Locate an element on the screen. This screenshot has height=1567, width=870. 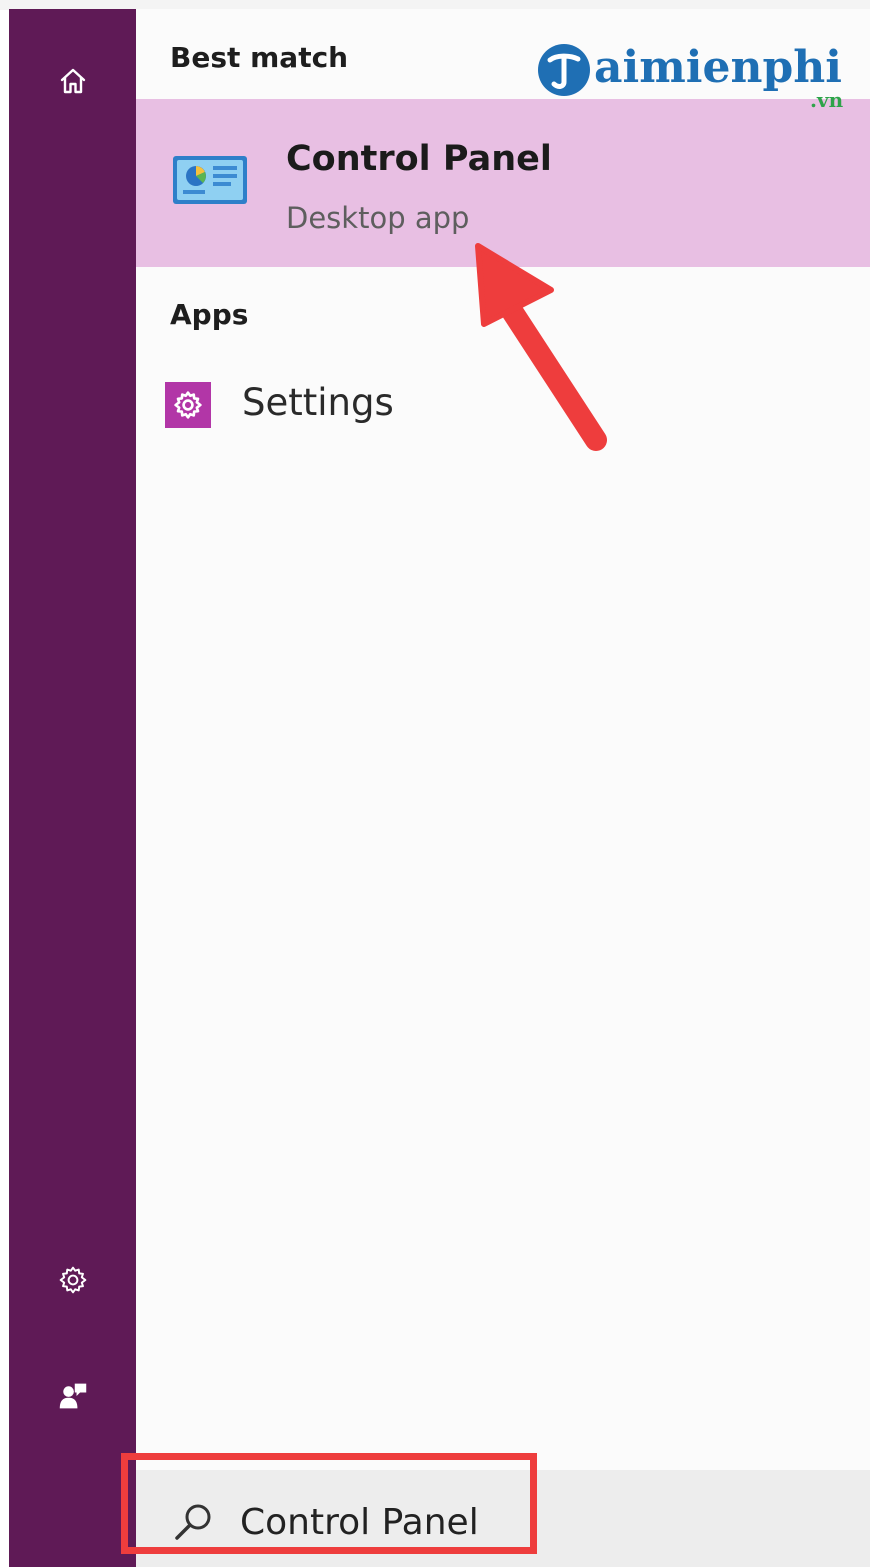
apps-heading: Apps is located at coordinates (209, 314).